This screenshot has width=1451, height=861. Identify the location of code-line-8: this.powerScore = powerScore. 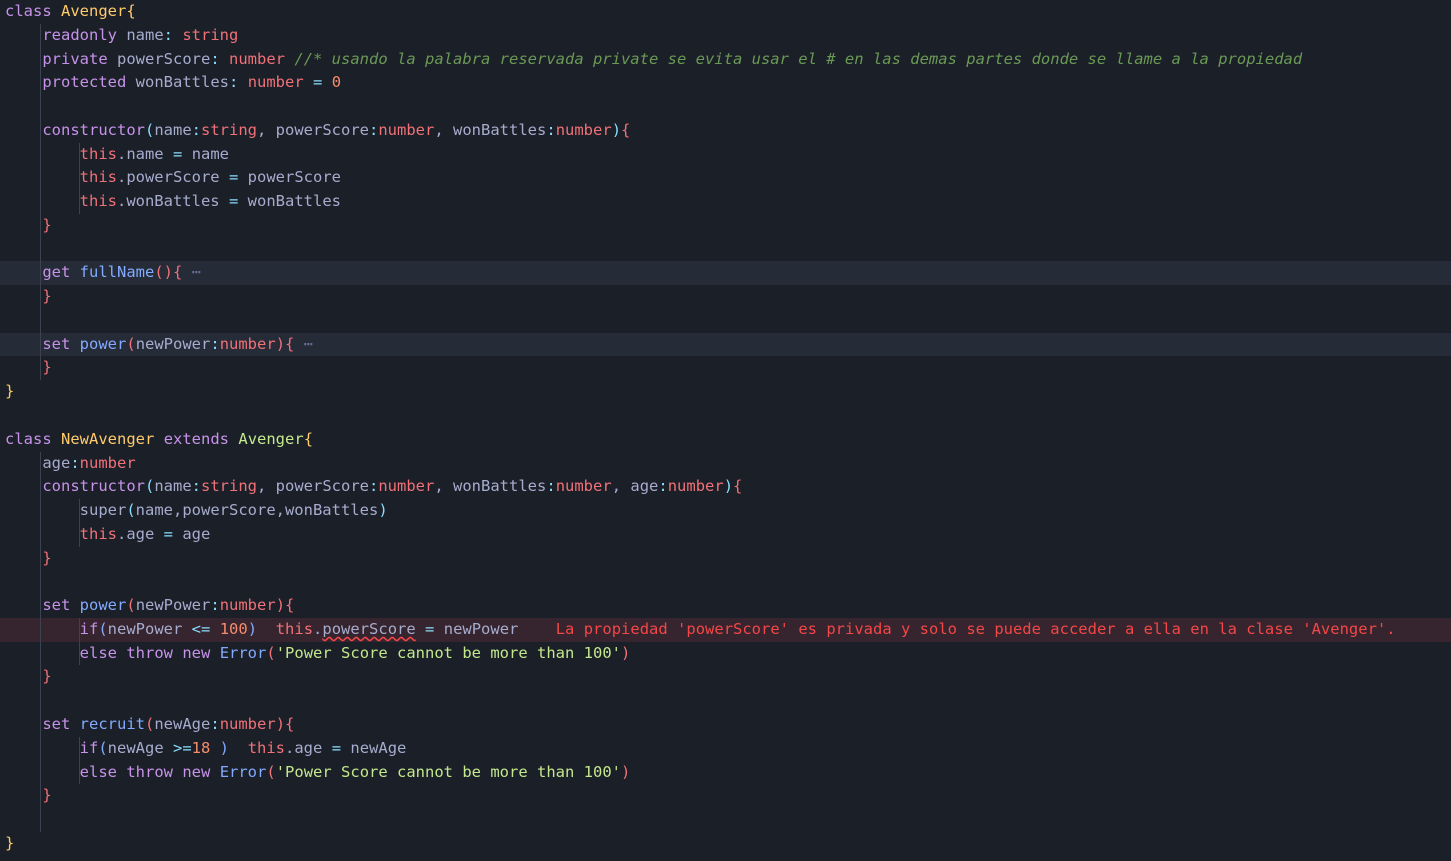
(725, 178).